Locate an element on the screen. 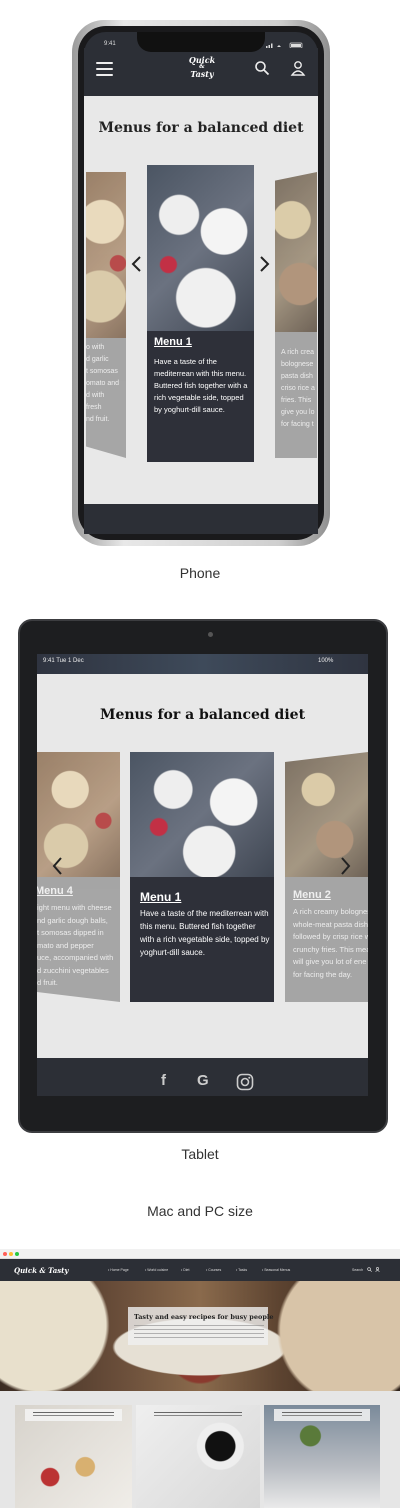  phone-notch is located at coordinates (201, 42).